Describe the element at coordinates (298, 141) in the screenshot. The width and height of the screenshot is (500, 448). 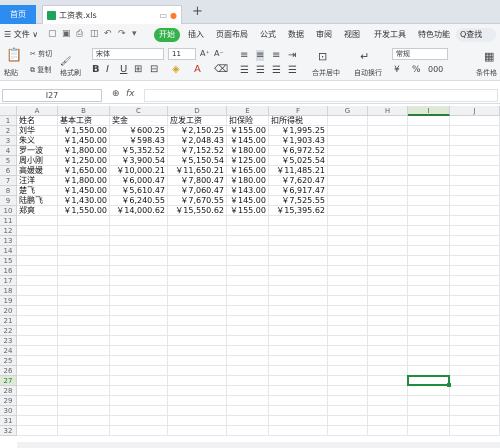
I see `table-cell: ￥1,903.43` at that location.